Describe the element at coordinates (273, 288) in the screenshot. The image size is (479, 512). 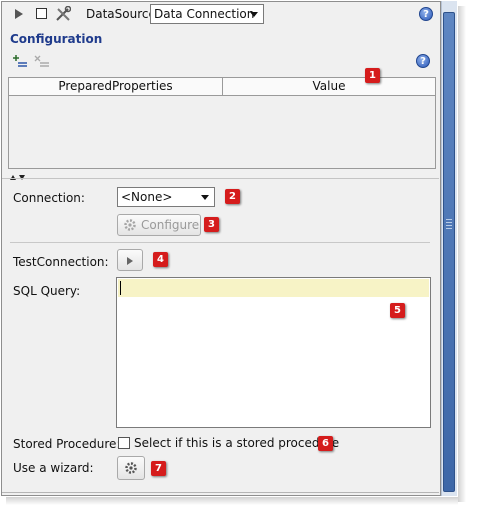
I see `sql-current-line` at that location.